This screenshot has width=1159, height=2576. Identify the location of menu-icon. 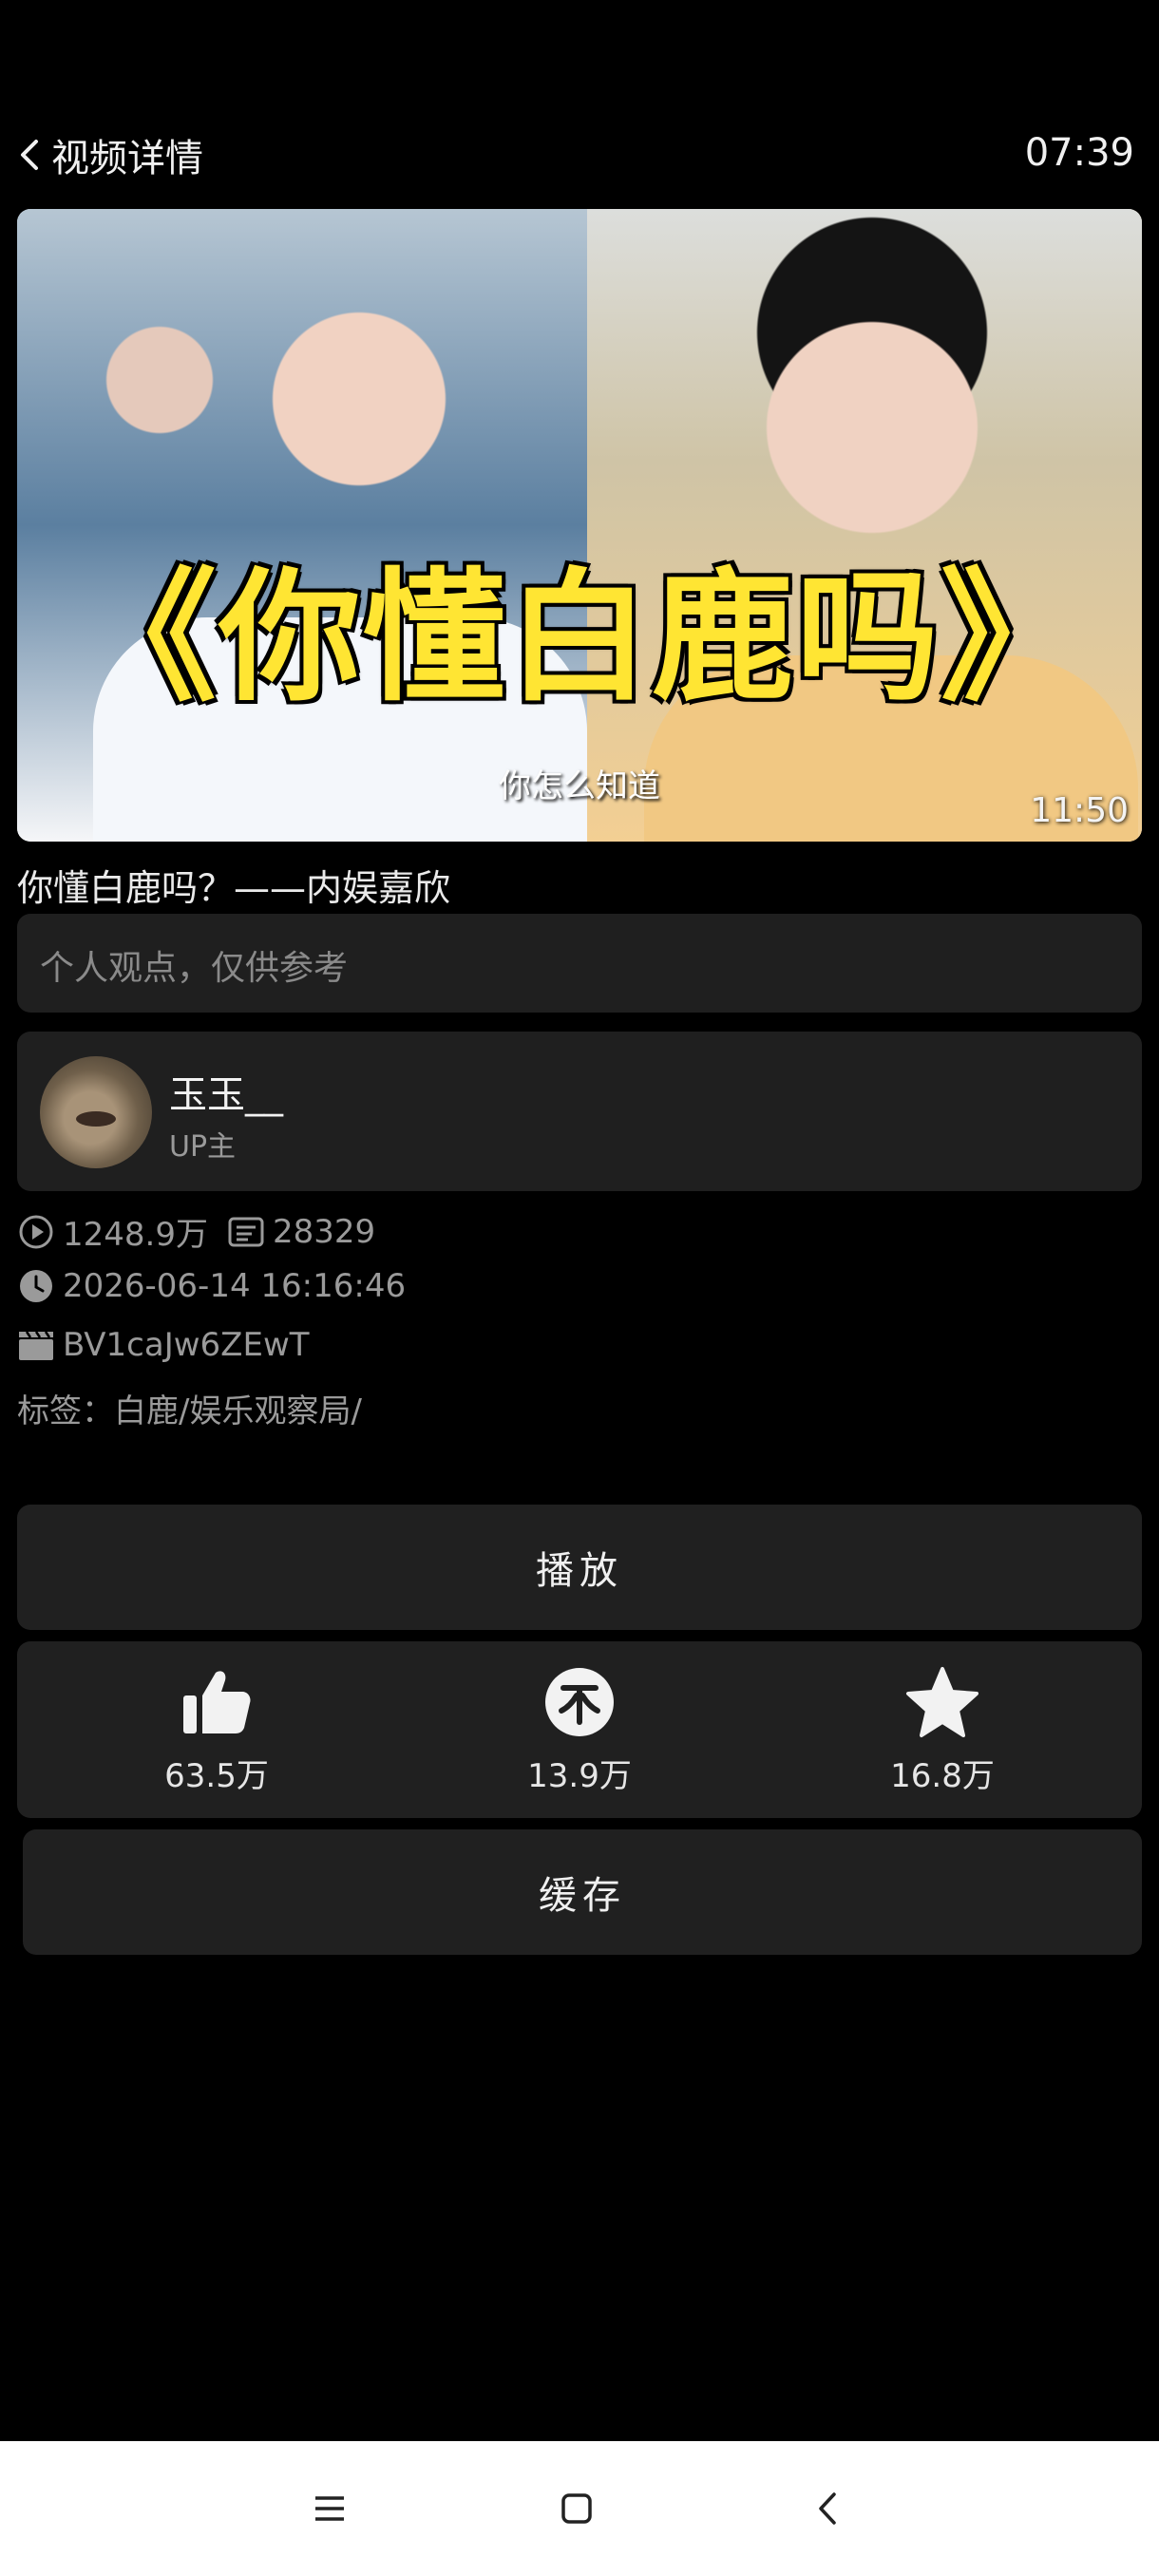
(329, 2508).